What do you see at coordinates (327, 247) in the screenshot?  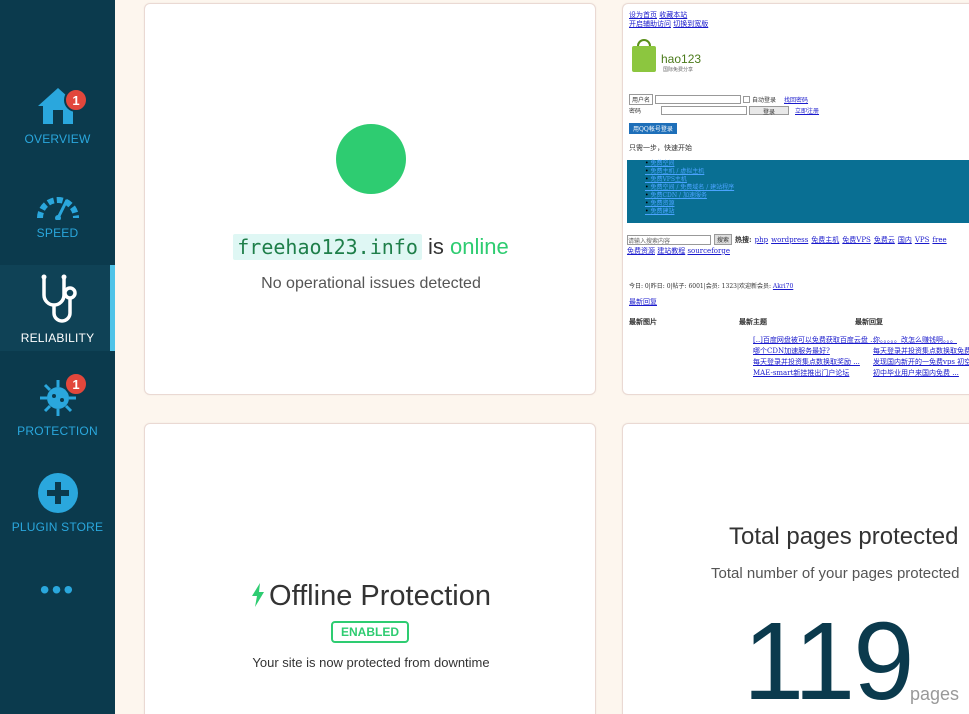 I see `domain-name: freehao123.info` at bounding box center [327, 247].